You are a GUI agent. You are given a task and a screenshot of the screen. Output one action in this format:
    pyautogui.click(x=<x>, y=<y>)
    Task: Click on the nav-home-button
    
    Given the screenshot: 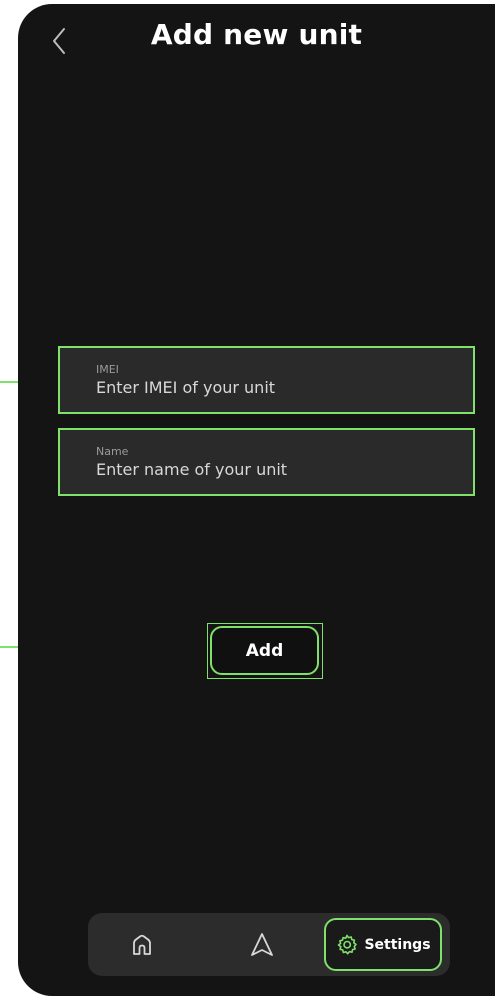 What is the action you would take?
    pyautogui.click(x=142, y=944)
    